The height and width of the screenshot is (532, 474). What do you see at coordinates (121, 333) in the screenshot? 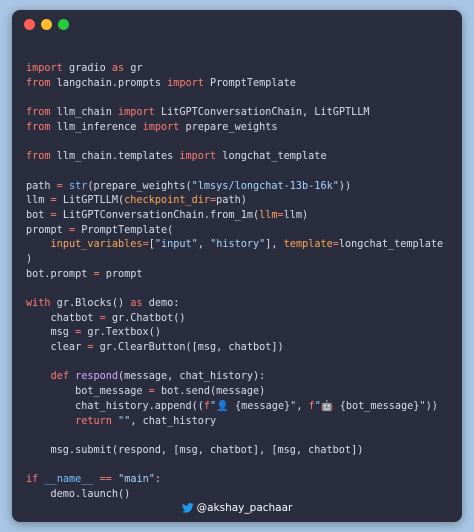
I see `code-token: gr.Textbox()` at bounding box center [121, 333].